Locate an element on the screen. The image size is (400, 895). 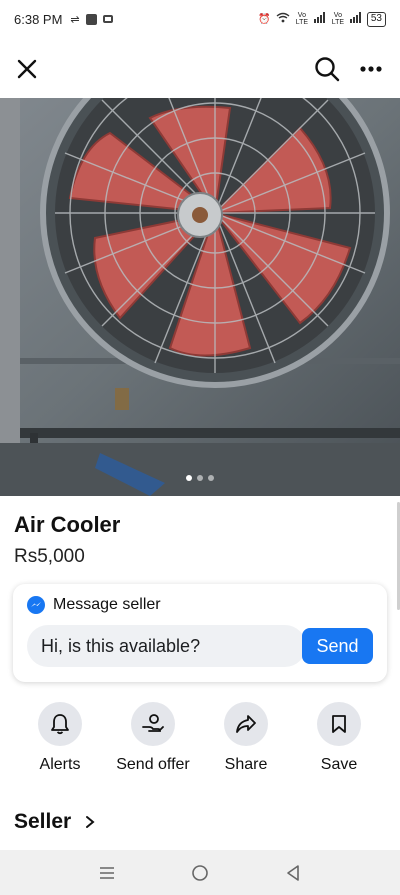
recent-apps-button is located at coordinates (107, 873).